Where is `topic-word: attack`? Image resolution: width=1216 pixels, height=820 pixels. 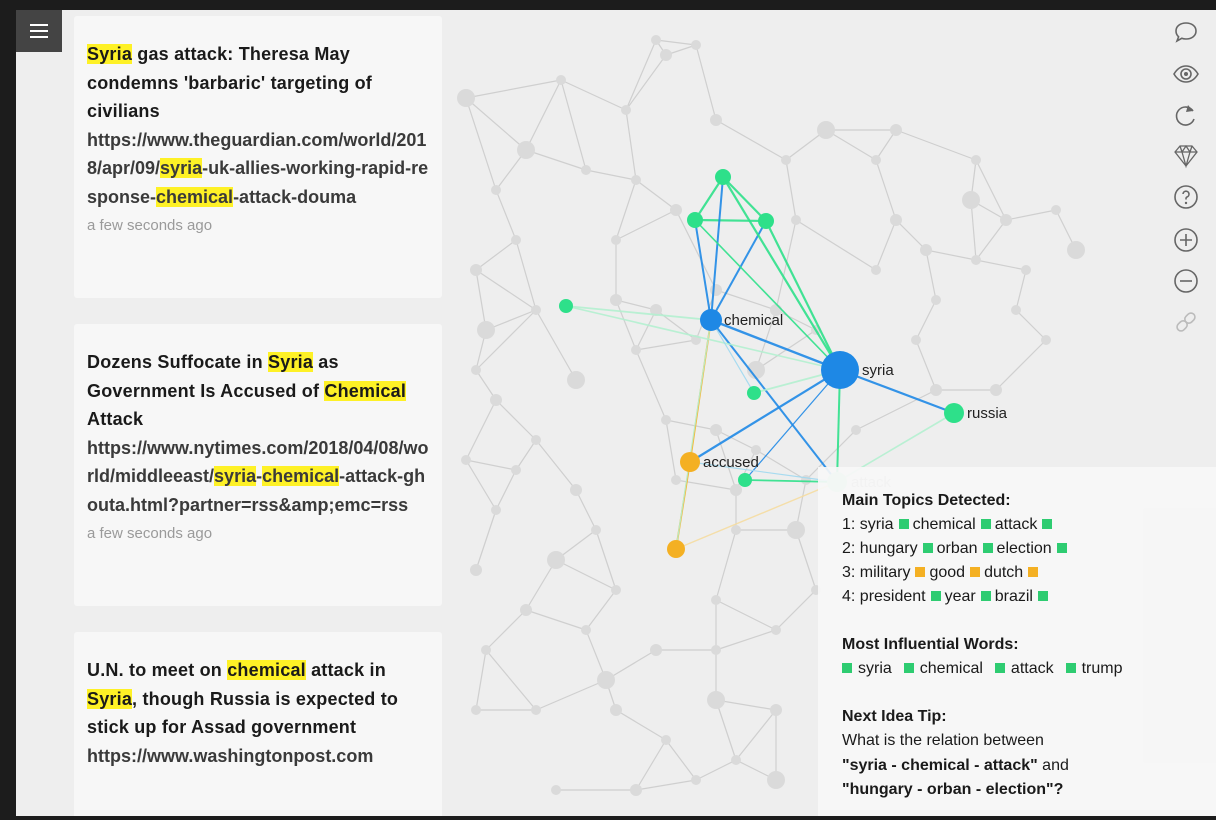
topic-word: attack is located at coordinates (1016, 524).